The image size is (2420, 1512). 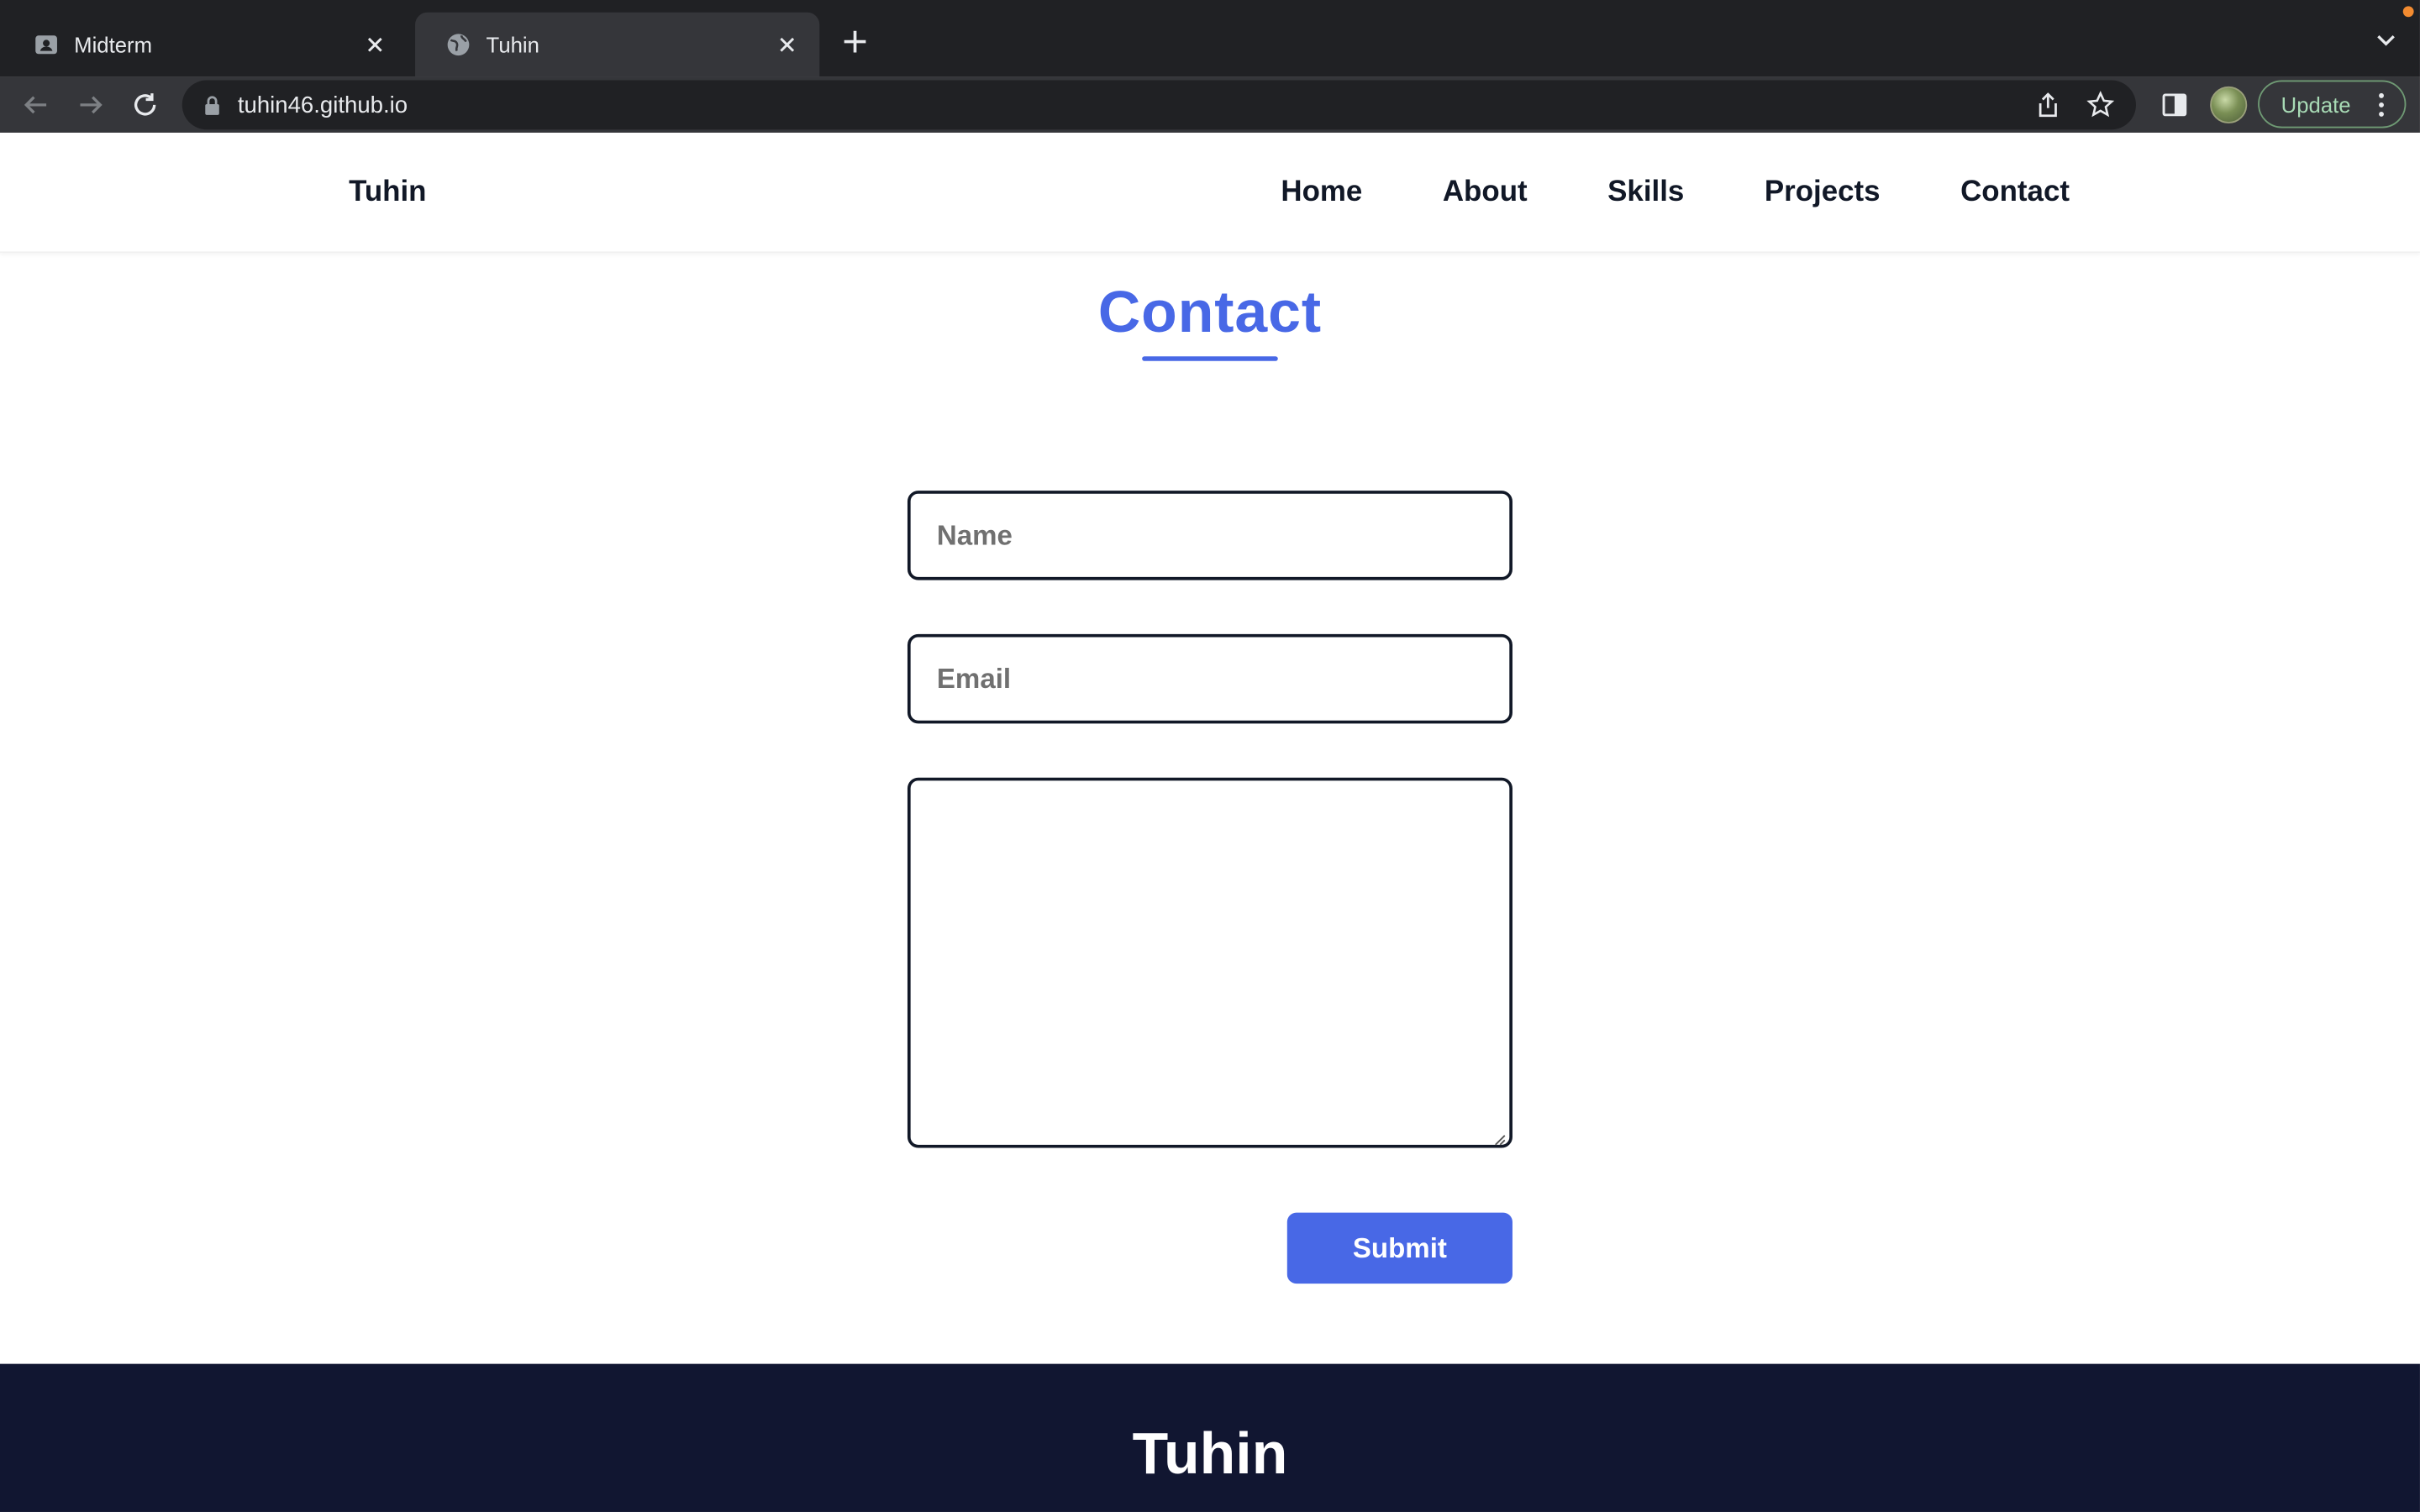 I want to click on email-field, so click(x=1209, y=678).